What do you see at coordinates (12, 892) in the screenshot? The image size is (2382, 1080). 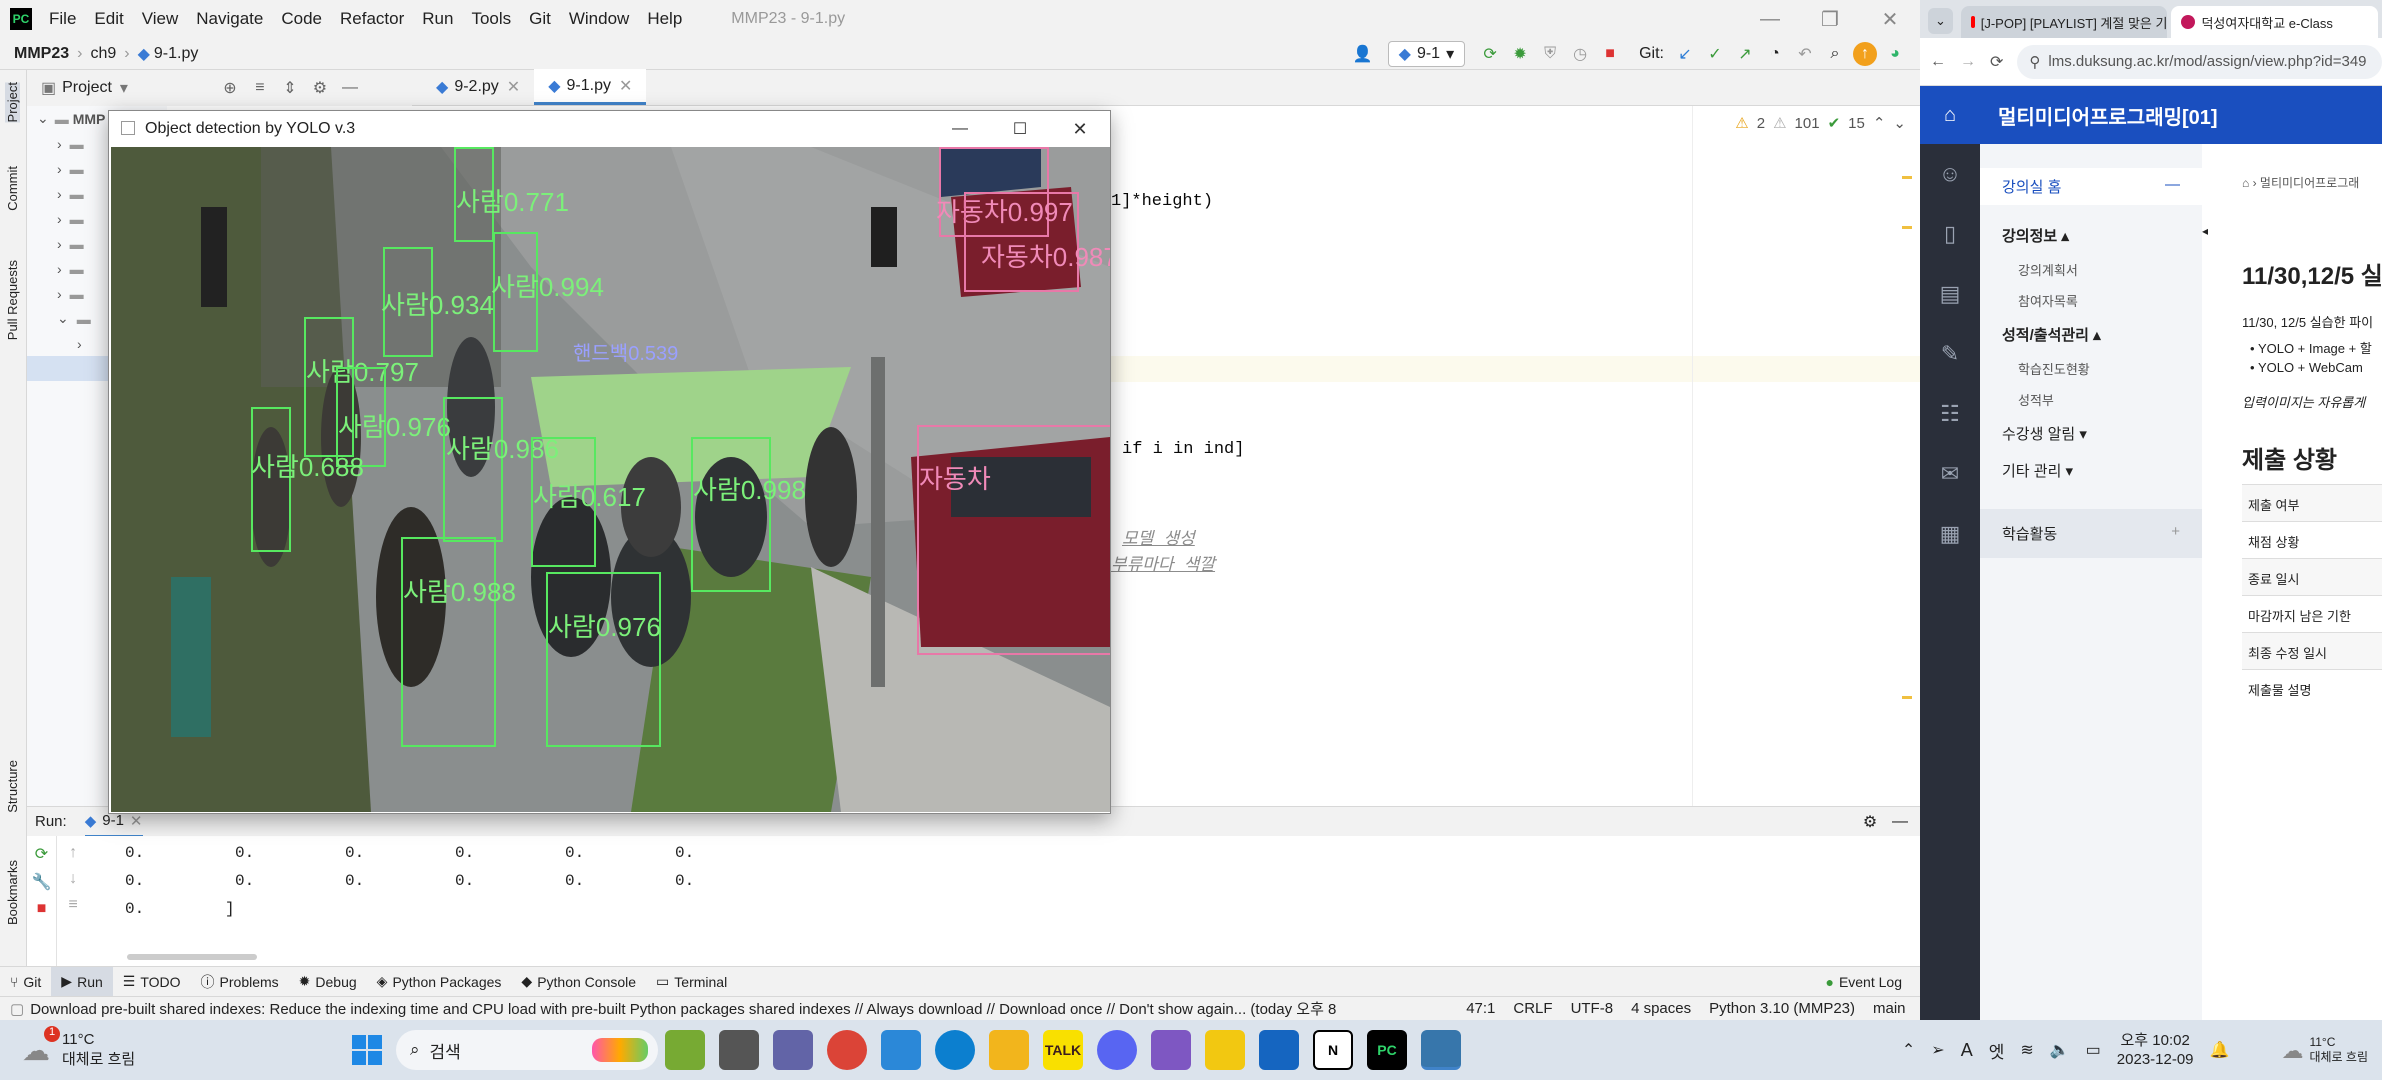 I see `tool-bookmarks: Bookmarks` at bounding box center [12, 892].